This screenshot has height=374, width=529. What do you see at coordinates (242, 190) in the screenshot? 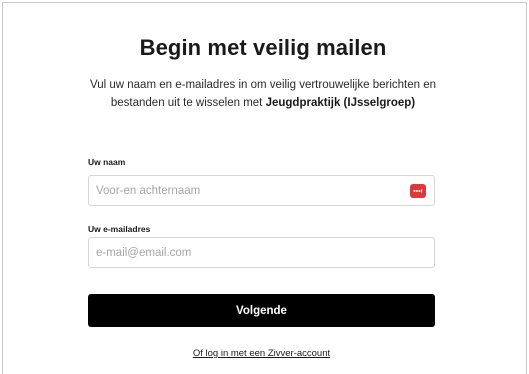
I see `name-input` at bounding box center [242, 190].